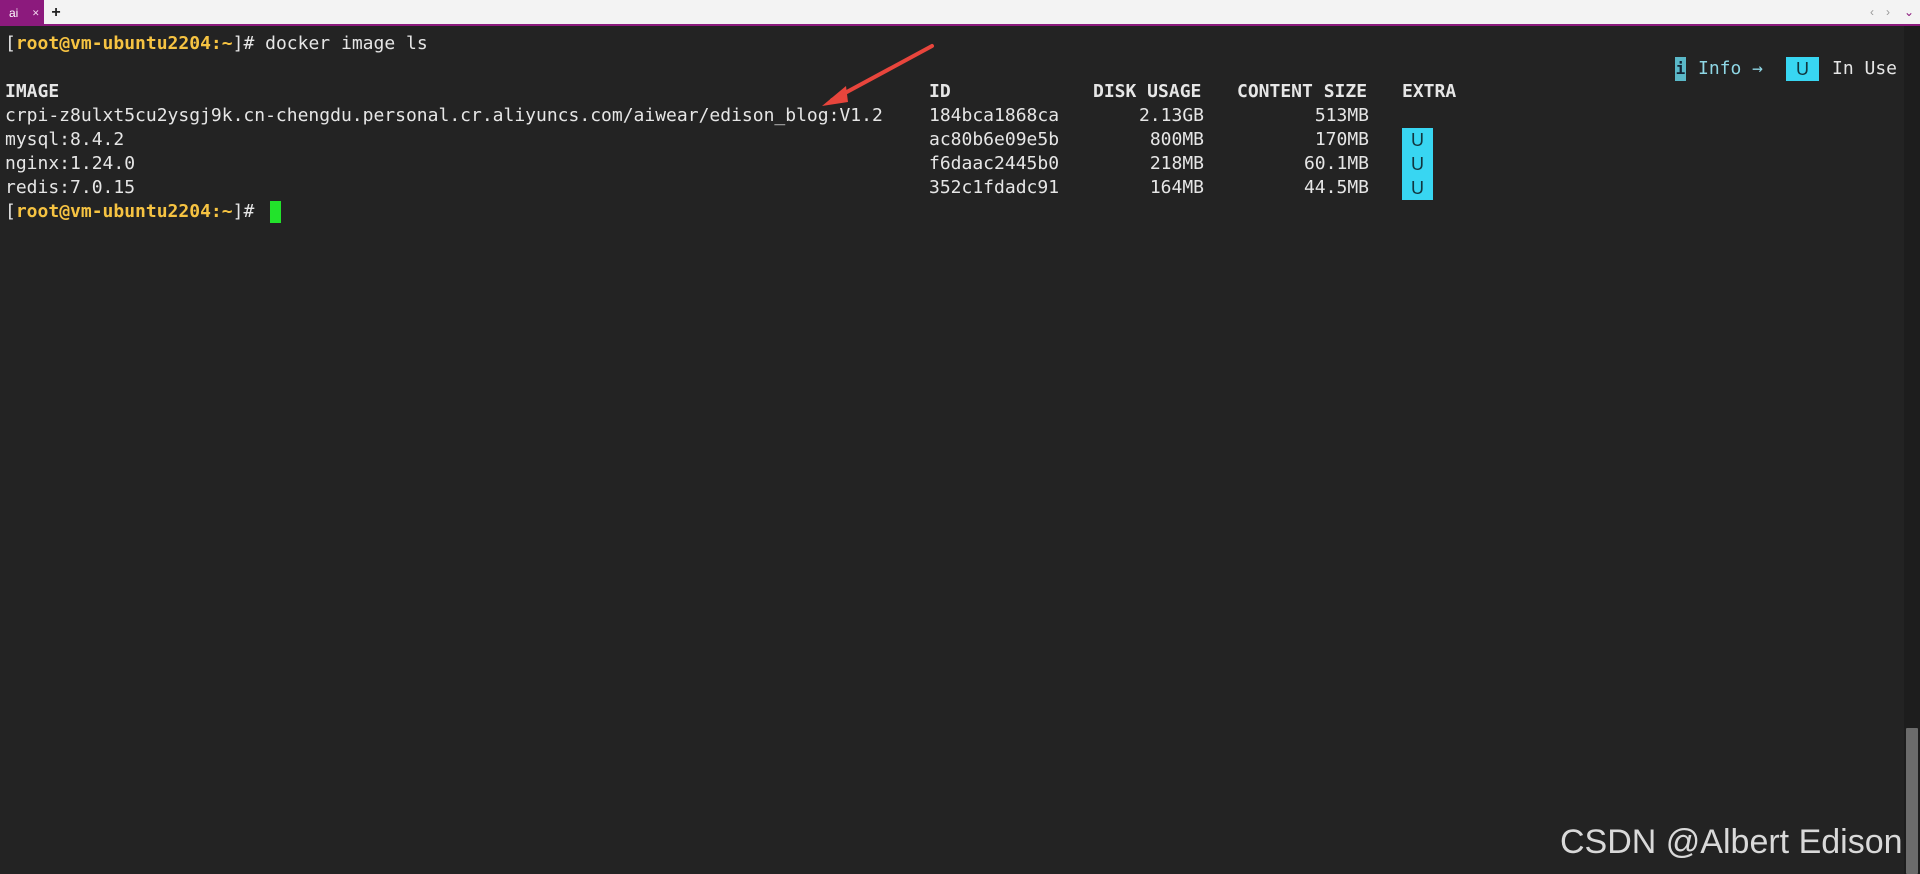  Describe the element at coordinates (960, 13) in the screenshot. I see `tab-bar: ai ✕ + ‹ › ⌄` at that location.